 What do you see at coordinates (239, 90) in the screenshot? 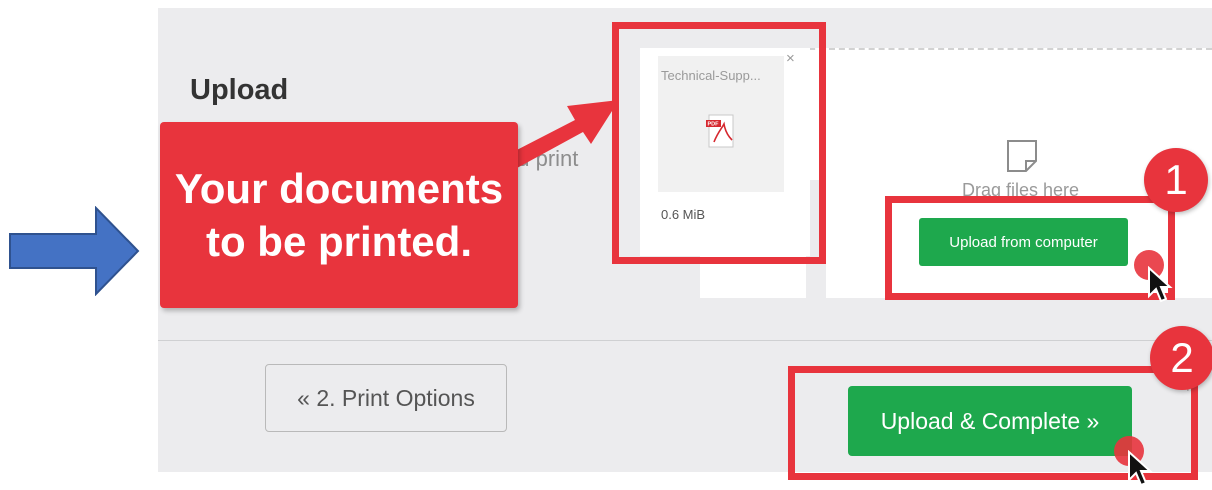
I see `page-title: Upload` at bounding box center [239, 90].